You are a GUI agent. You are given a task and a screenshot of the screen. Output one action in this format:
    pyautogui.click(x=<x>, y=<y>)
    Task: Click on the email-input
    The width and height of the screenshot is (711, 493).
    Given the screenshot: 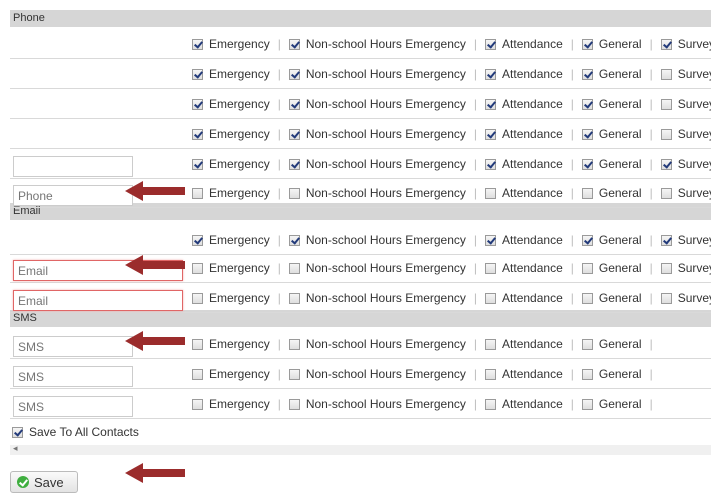 What is the action you would take?
    pyautogui.click(x=98, y=300)
    